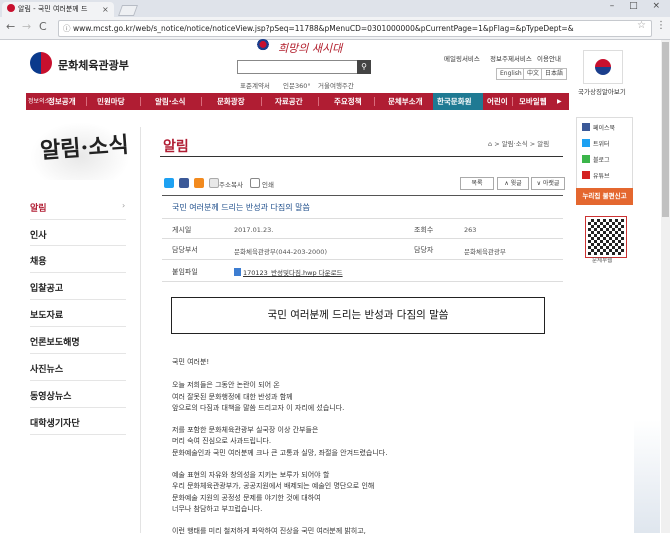  I want to click on reload-icon: C, so click(43, 27).